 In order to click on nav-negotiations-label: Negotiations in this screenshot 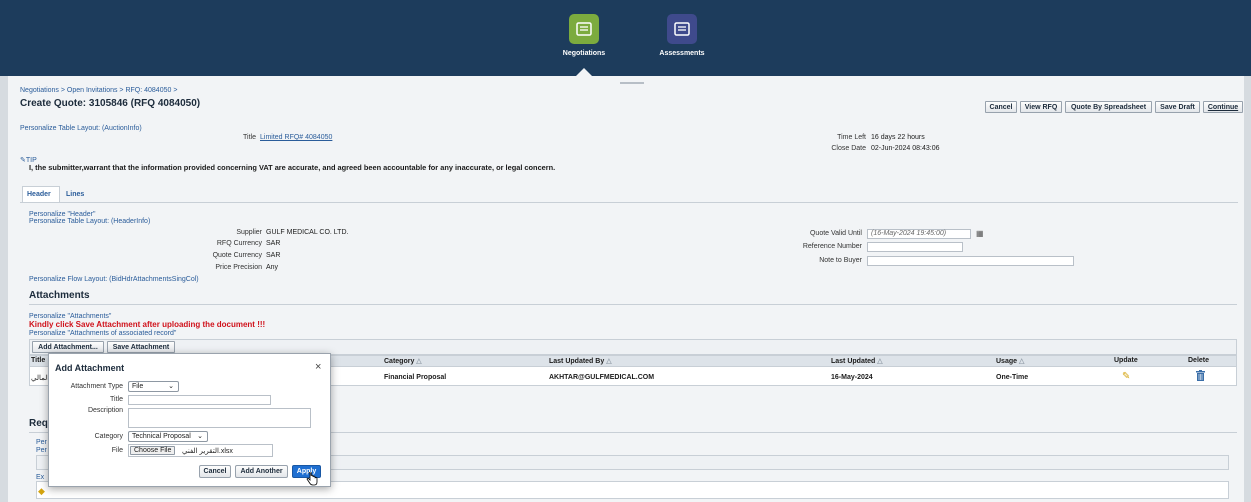, I will do `click(584, 53)`.